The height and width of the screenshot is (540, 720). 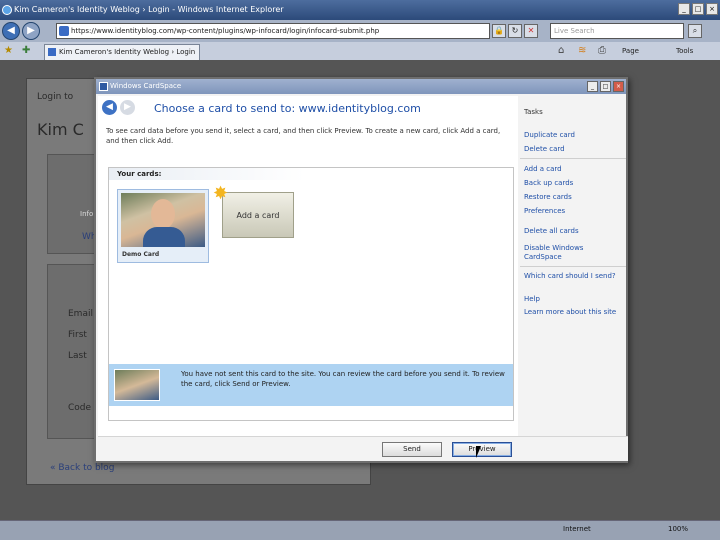 I want to click on task-which-card: Which card should I send?, so click(x=572, y=276).